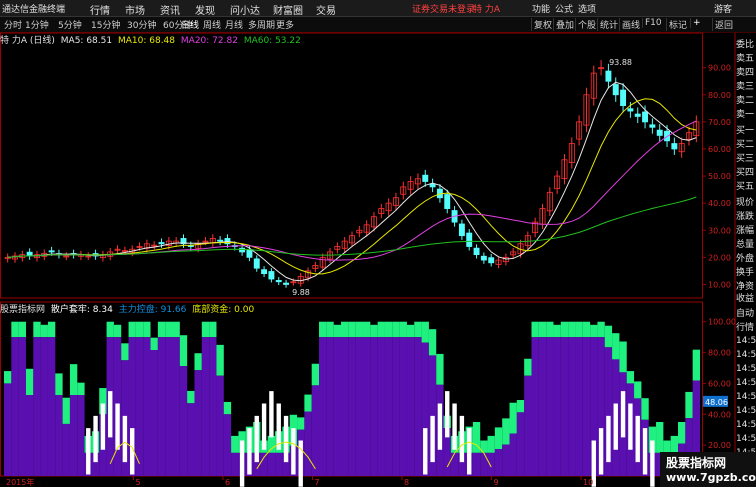  What do you see at coordinates (152, 310) in the screenshot?
I see `main-control-label: 主力控盘: 91.66` at bounding box center [152, 310].